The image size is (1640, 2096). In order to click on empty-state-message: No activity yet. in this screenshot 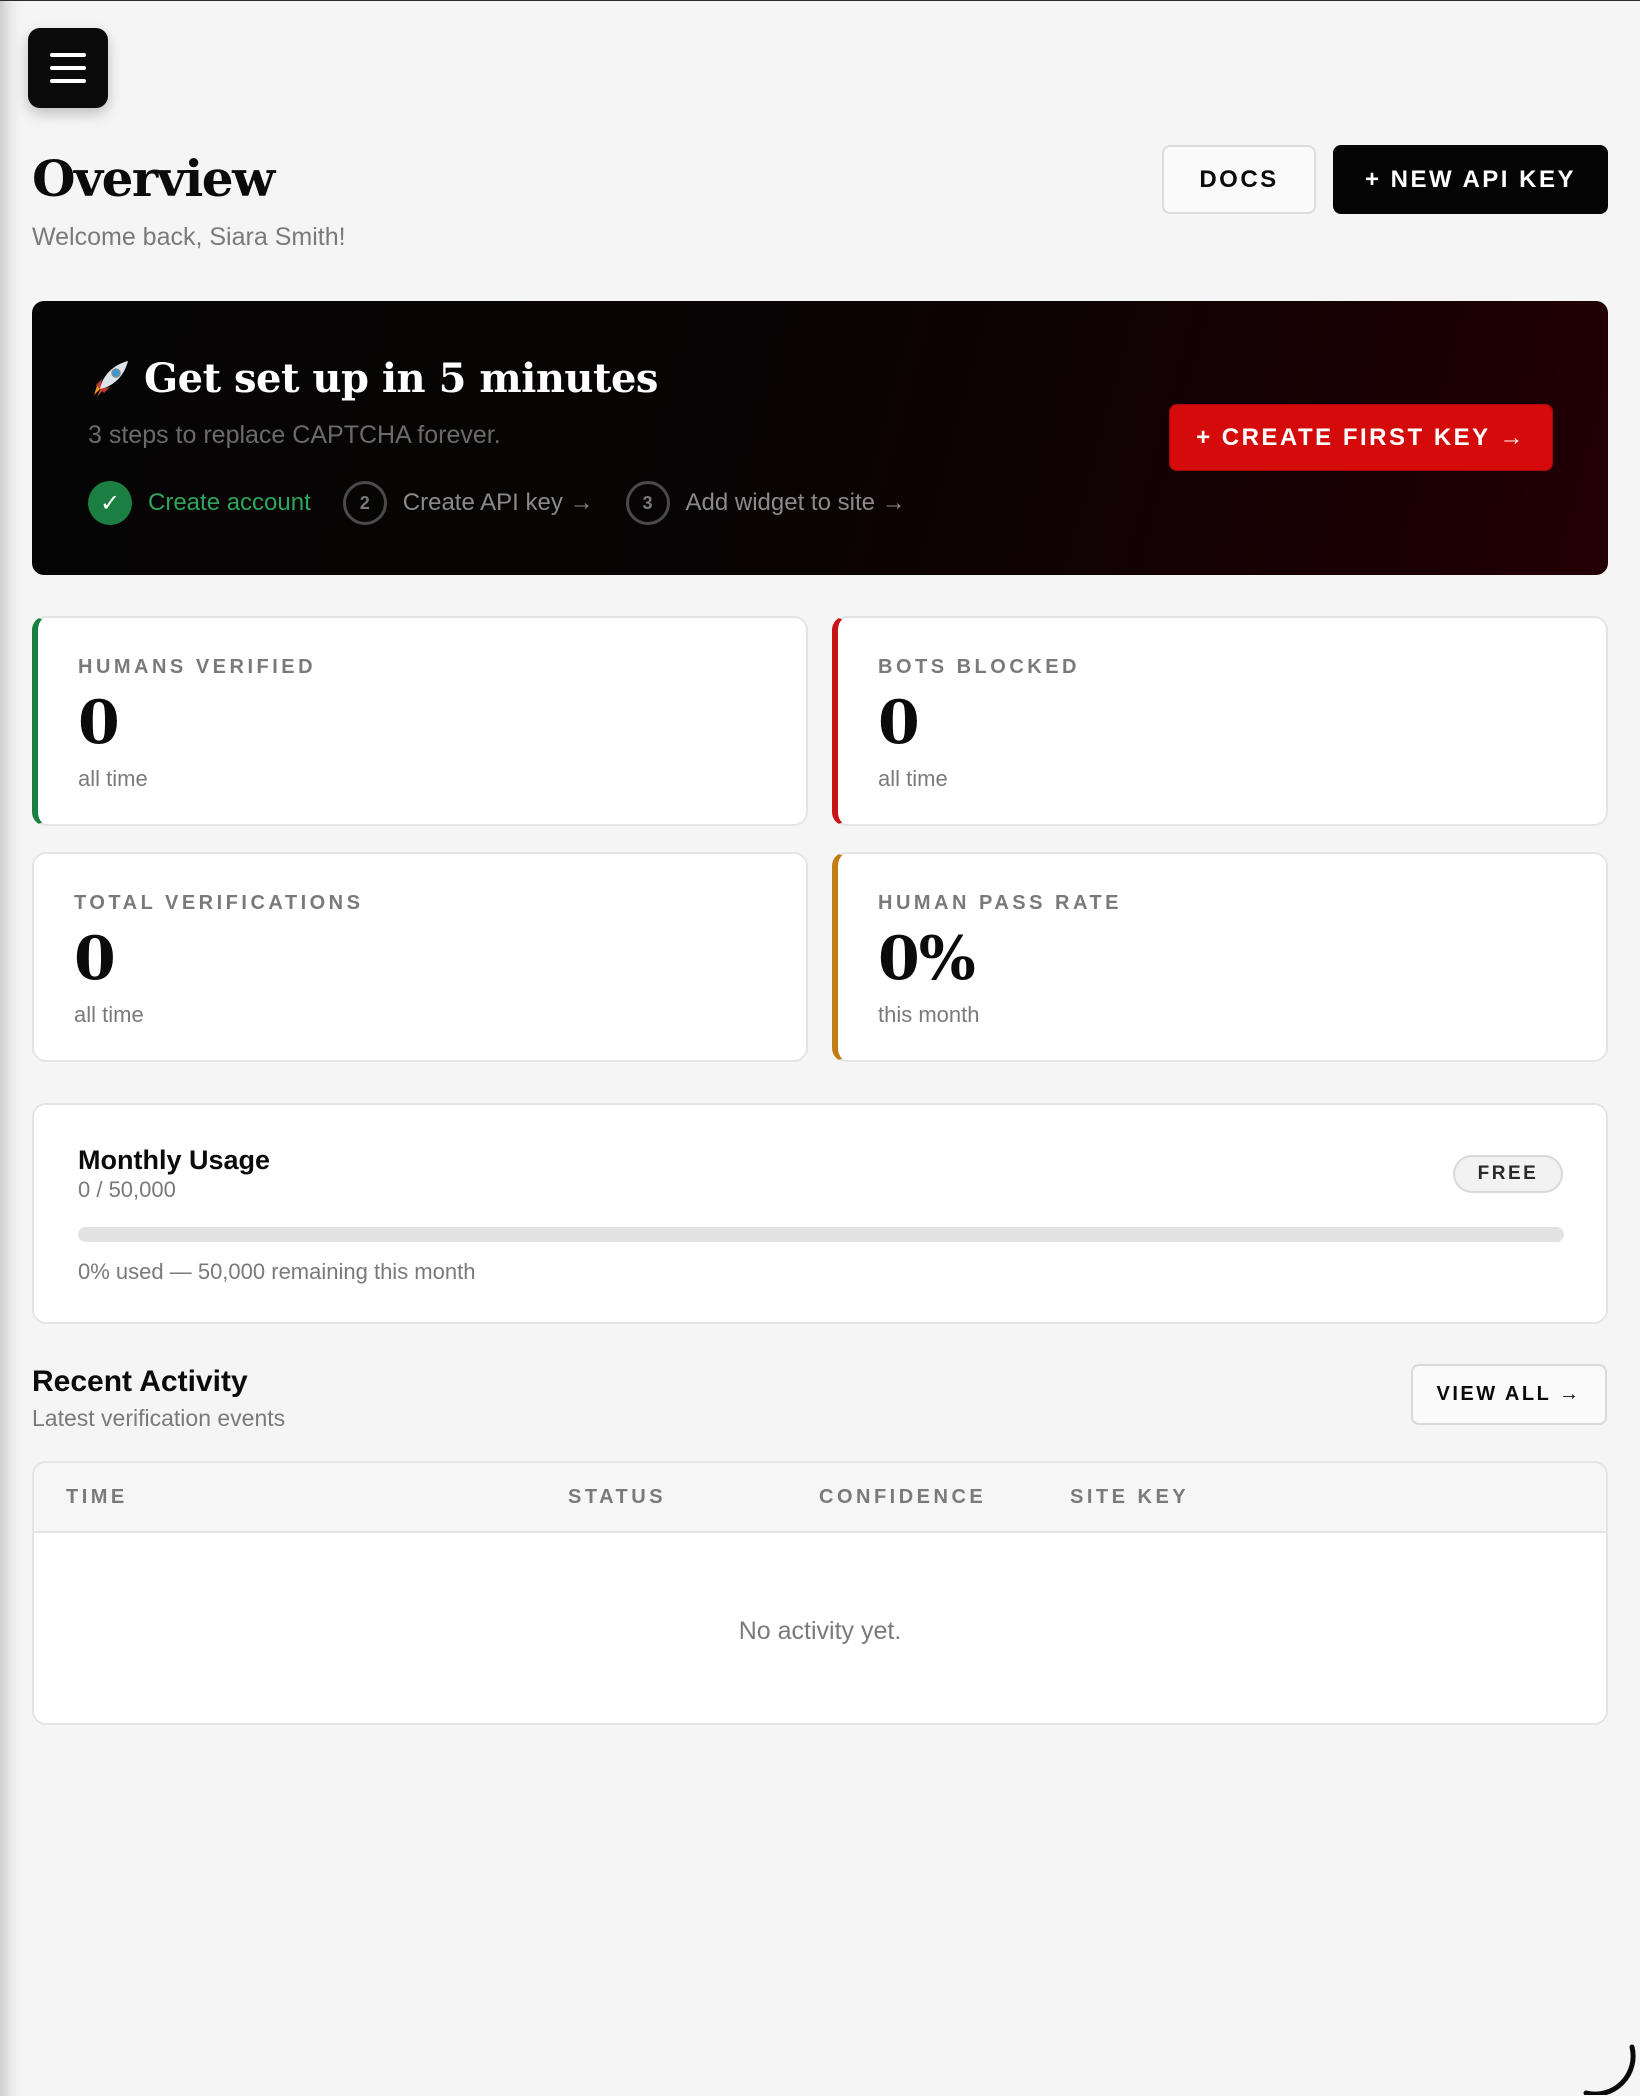, I will do `click(820, 1631)`.